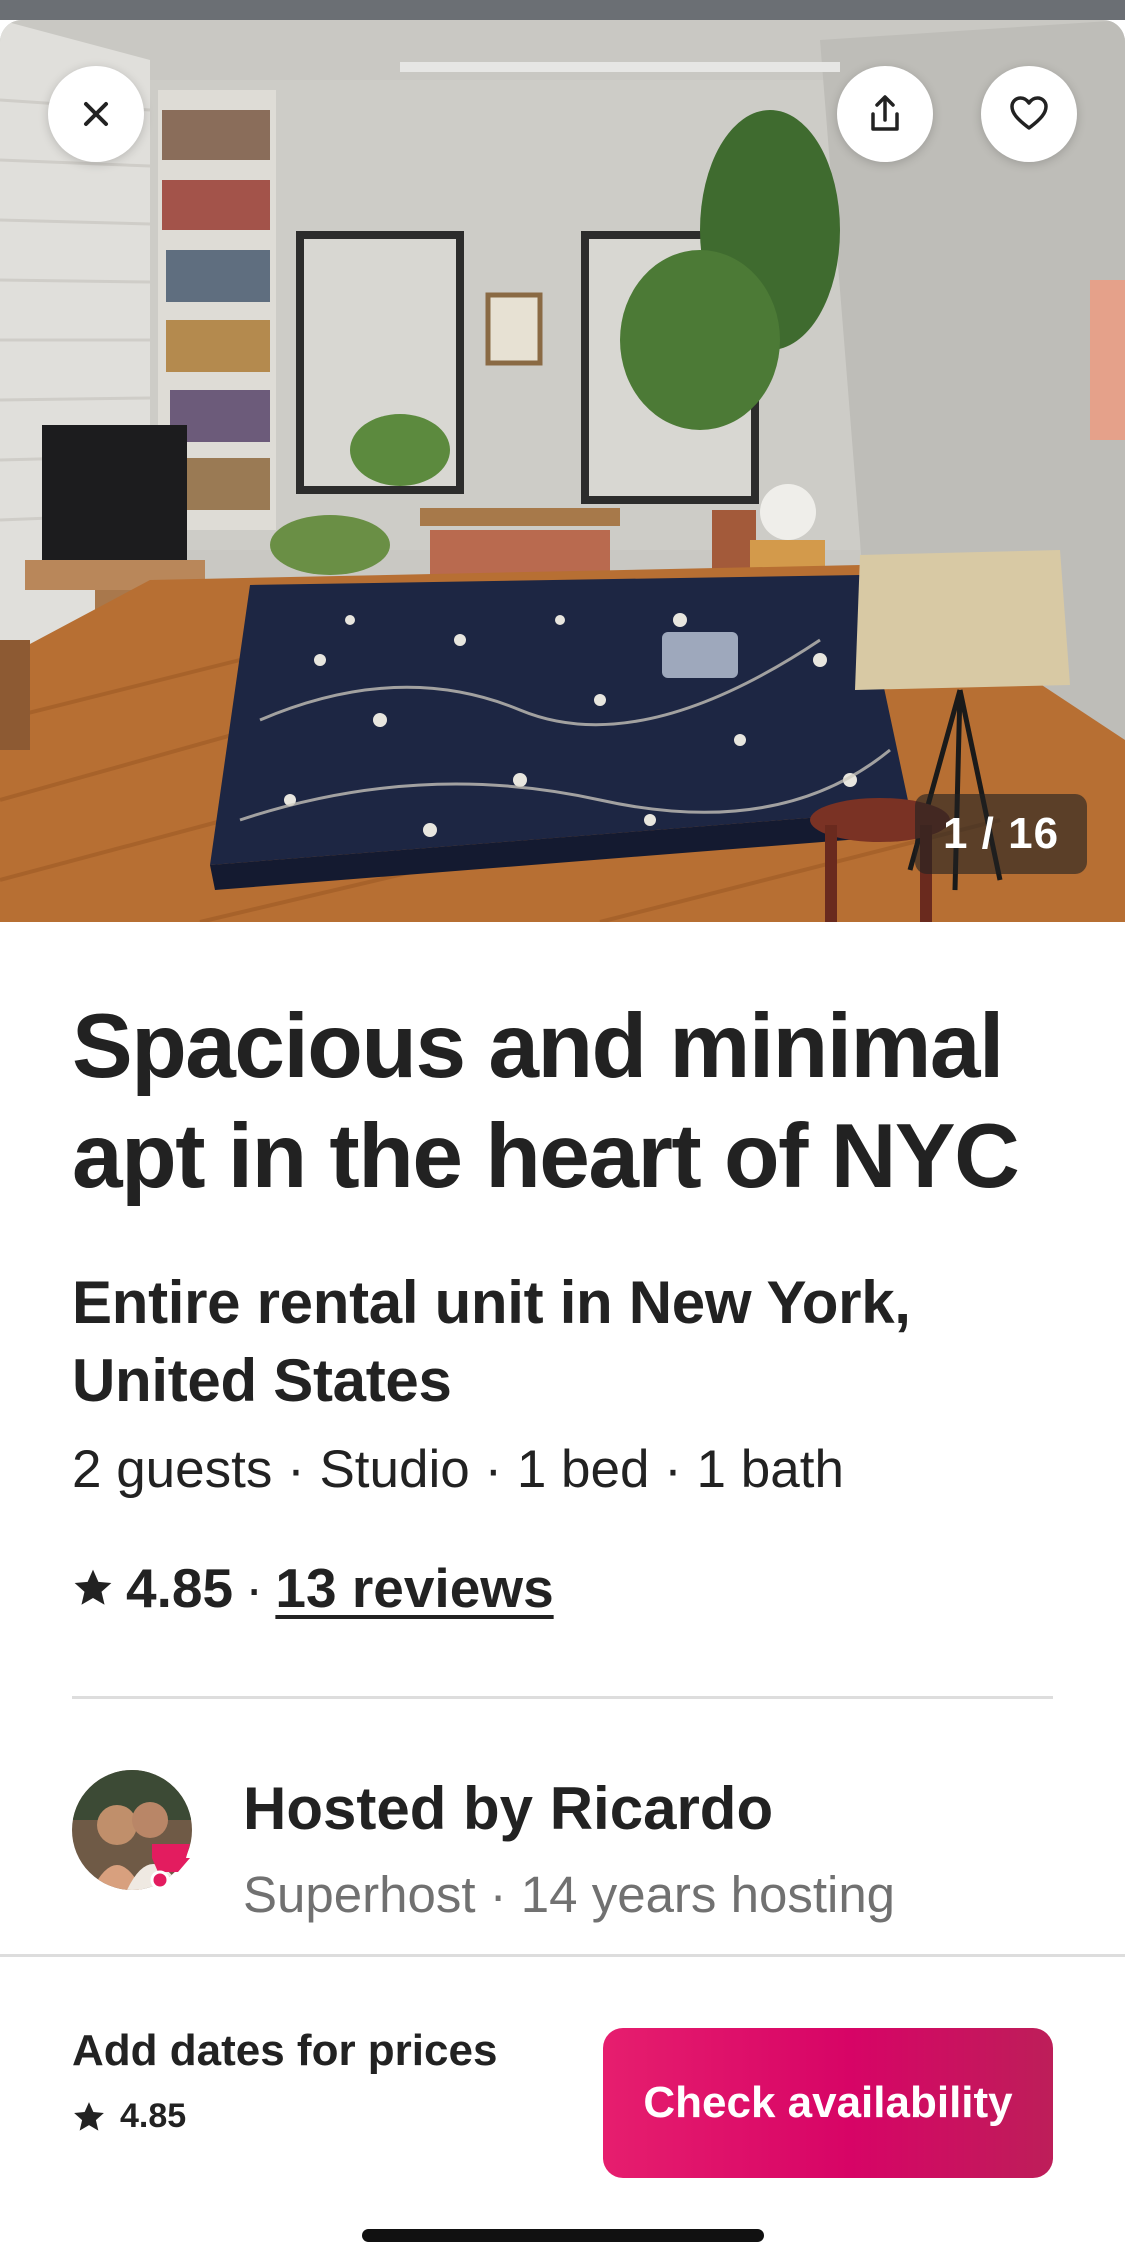  What do you see at coordinates (562, 1697) in the screenshot?
I see `section-divider` at bounding box center [562, 1697].